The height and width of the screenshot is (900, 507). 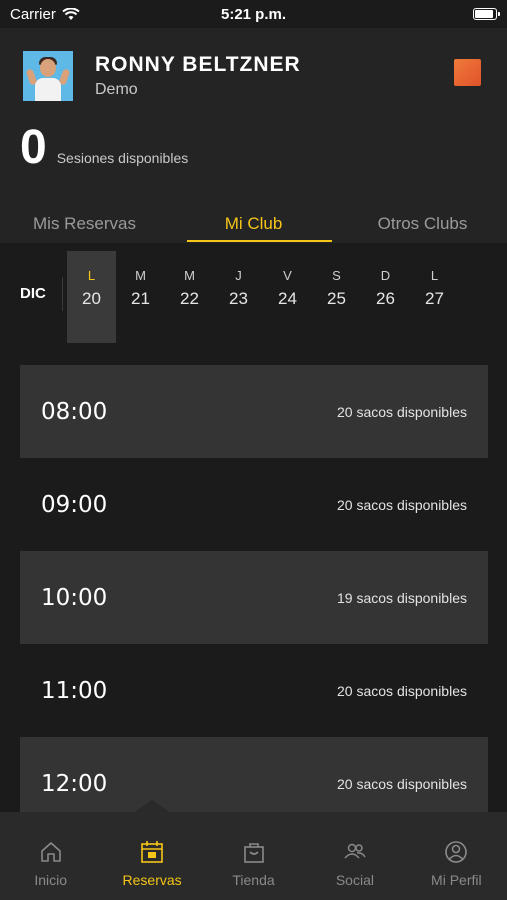 What do you see at coordinates (84, 227) in the screenshot?
I see `tab-mis-reservas: Mis Reservas` at bounding box center [84, 227].